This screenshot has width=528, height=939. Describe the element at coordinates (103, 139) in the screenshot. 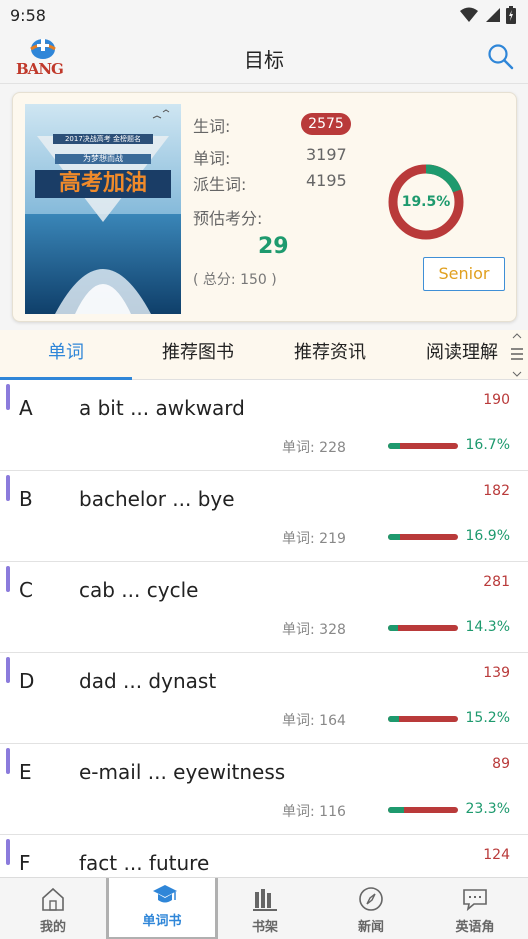

I see `cover-banner-top: 2017决战高考 金榜题名` at that location.